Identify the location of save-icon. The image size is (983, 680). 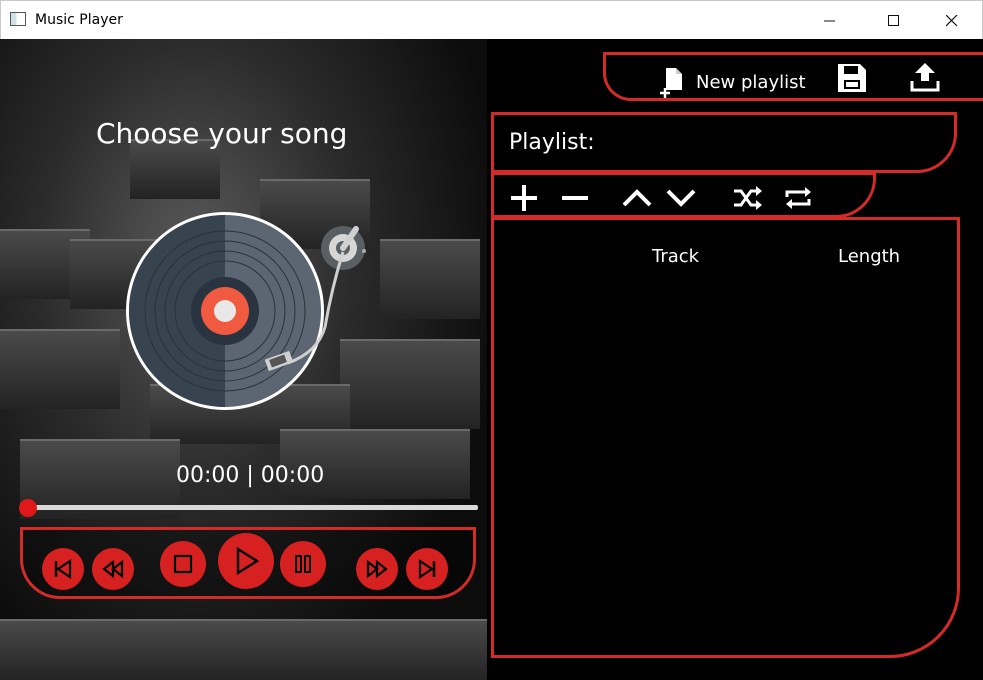
(852, 78).